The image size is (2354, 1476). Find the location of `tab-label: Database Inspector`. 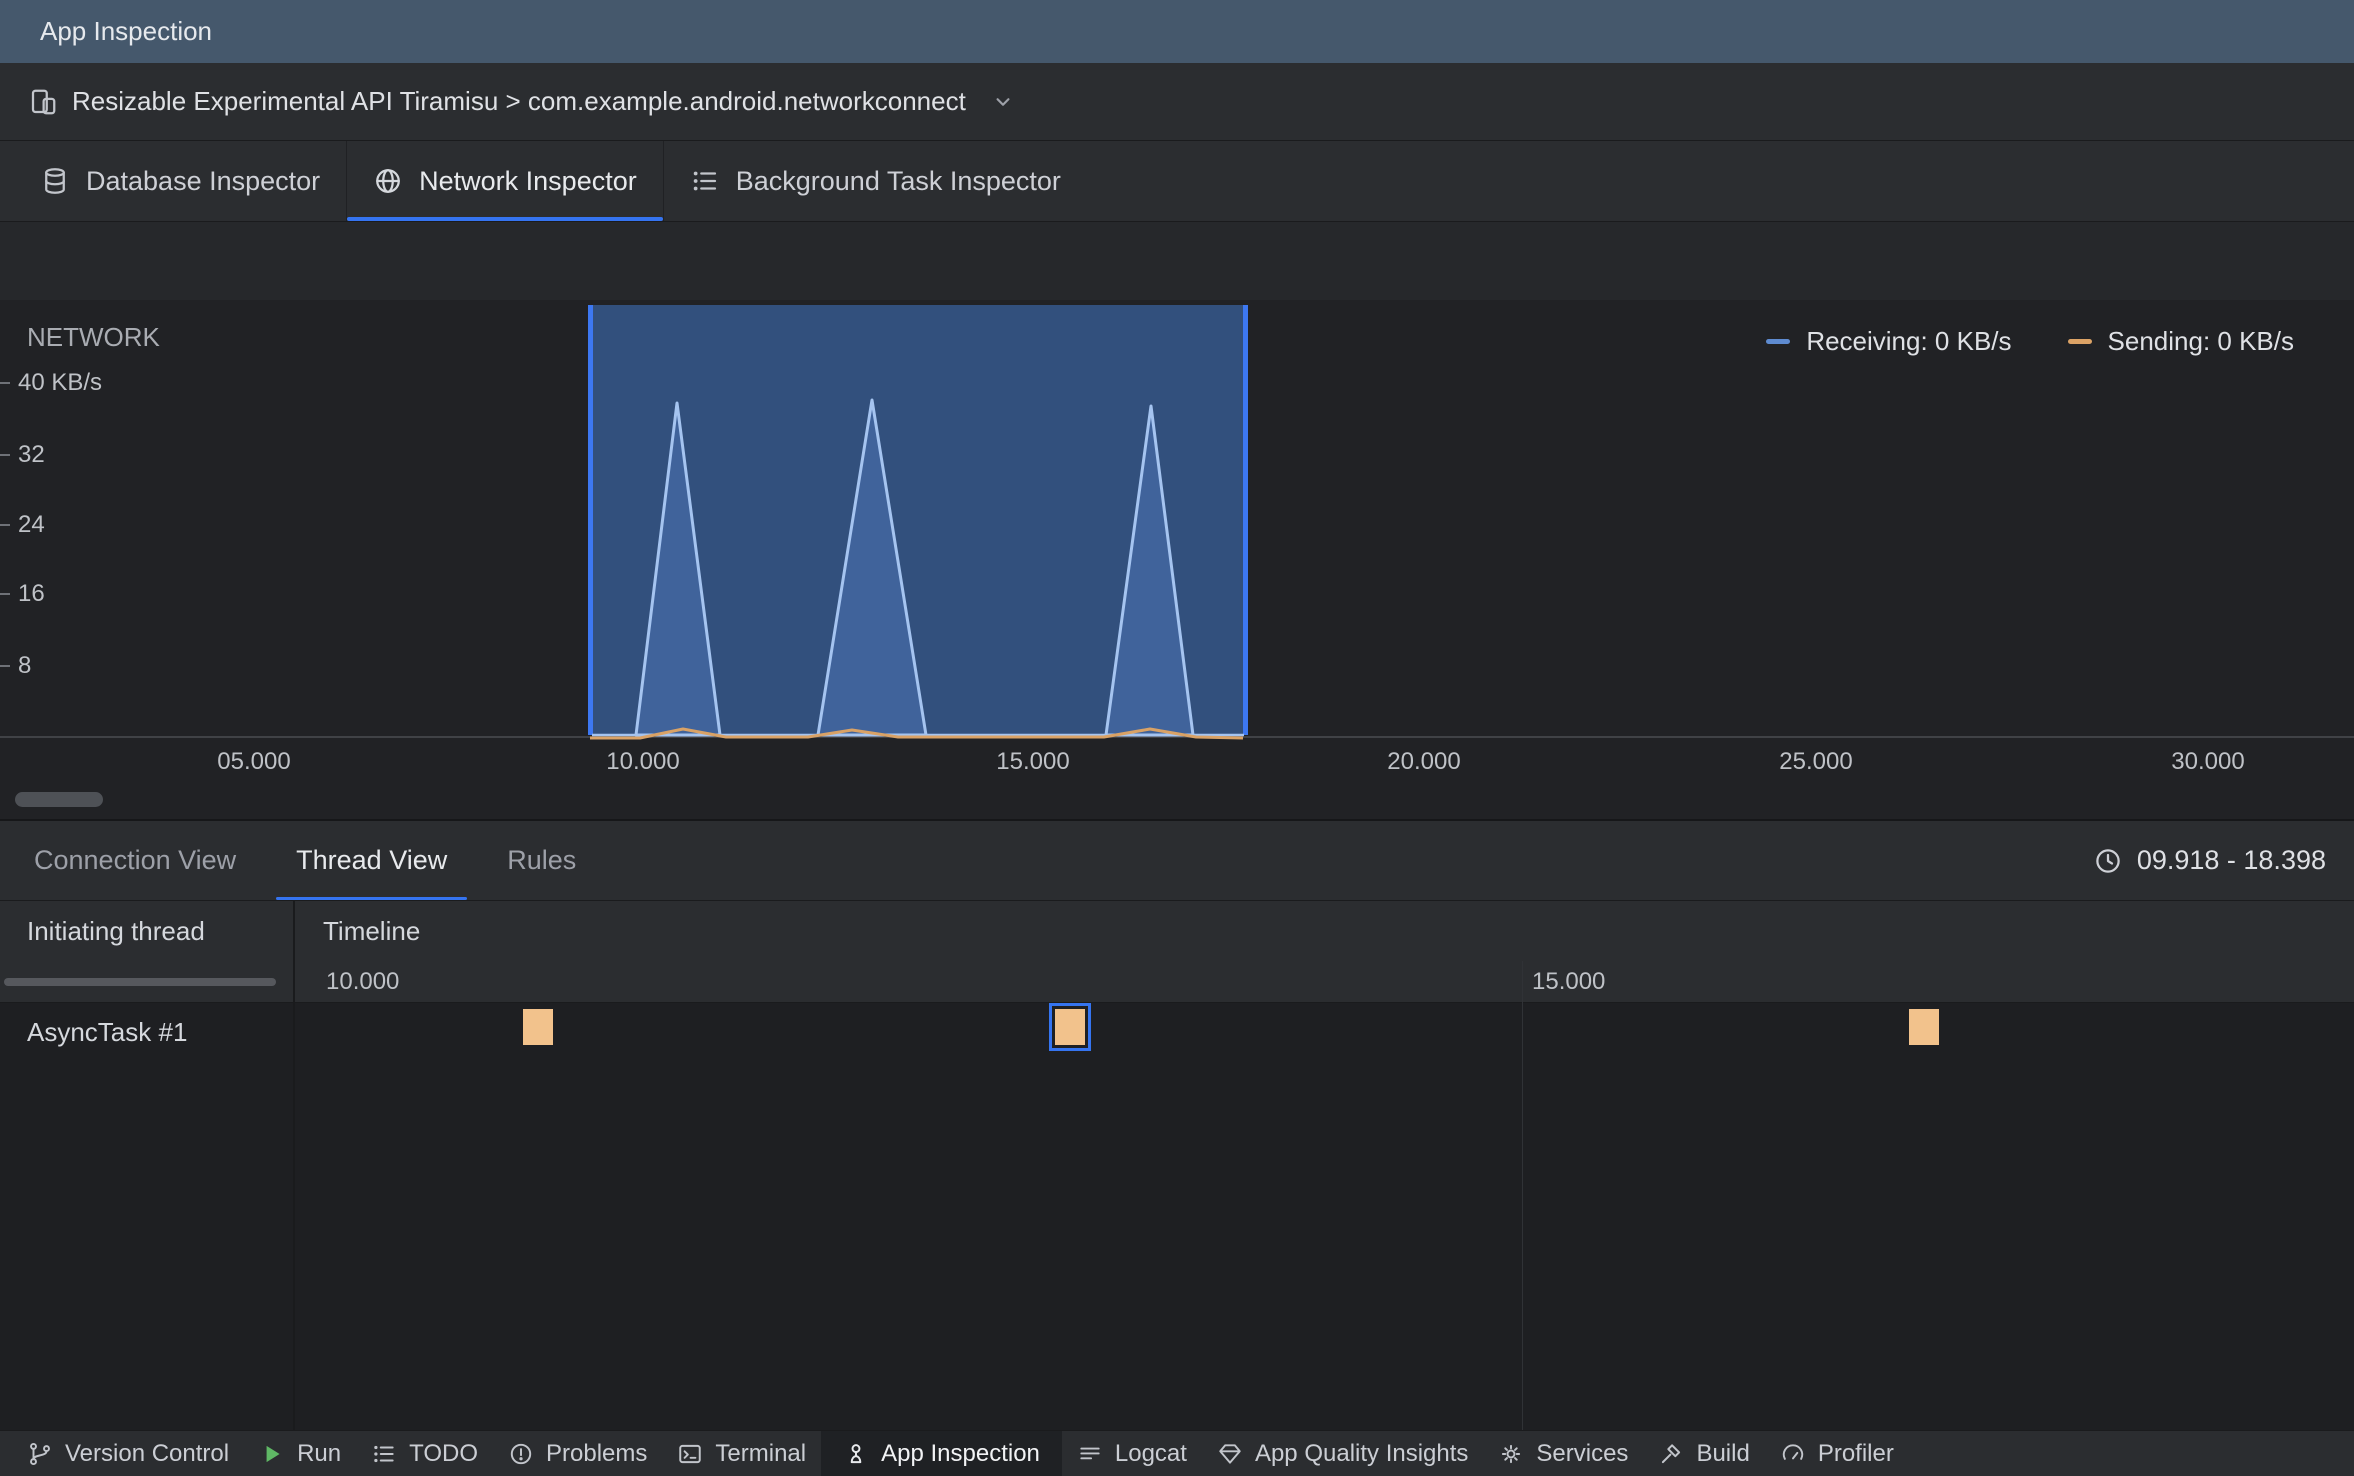

tab-label: Database Inspector is located at coordinates (203, 180).